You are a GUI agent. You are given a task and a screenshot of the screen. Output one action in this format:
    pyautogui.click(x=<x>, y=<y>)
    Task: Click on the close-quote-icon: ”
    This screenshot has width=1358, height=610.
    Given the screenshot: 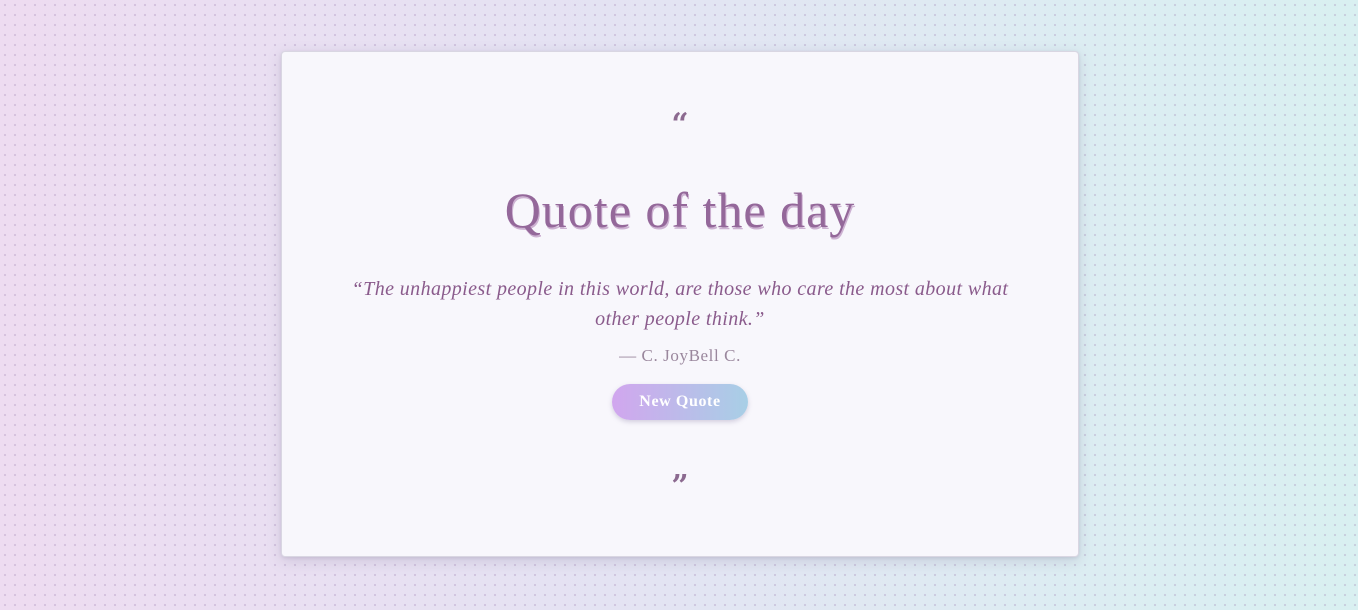 What is the action you would take?
    pyautogui.click(x=680, y=486)
    